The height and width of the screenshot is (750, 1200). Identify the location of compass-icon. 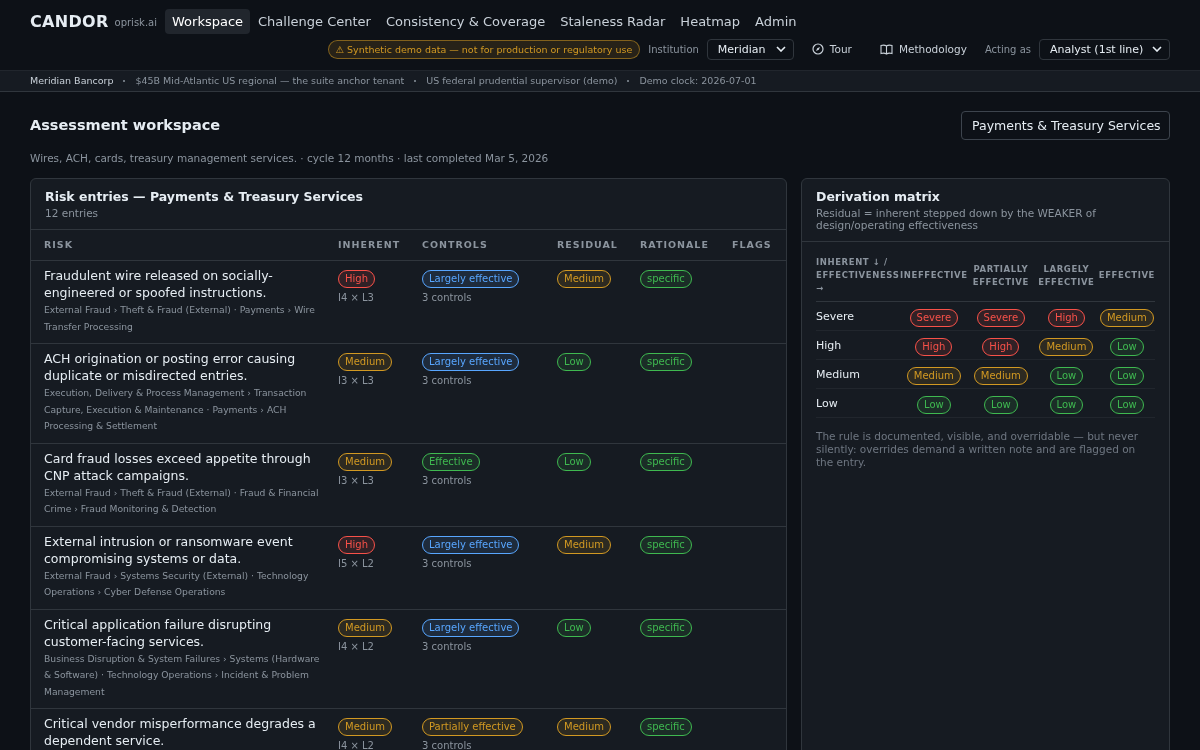
(817, 49).